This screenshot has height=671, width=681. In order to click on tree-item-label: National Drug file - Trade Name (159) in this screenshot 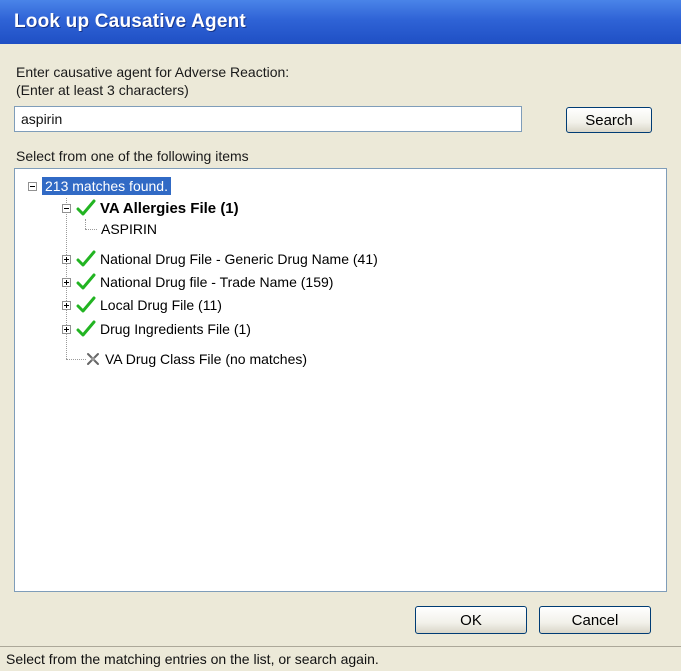, I will do `click(217, 282)`.